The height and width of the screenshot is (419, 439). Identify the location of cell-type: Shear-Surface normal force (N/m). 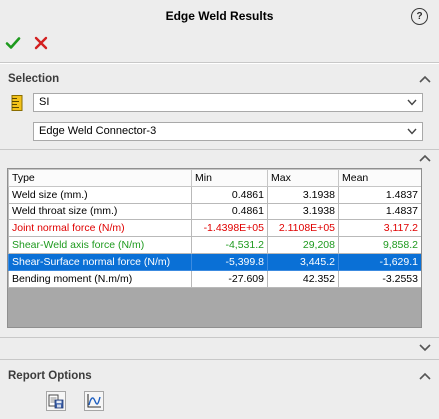
(100, 261).